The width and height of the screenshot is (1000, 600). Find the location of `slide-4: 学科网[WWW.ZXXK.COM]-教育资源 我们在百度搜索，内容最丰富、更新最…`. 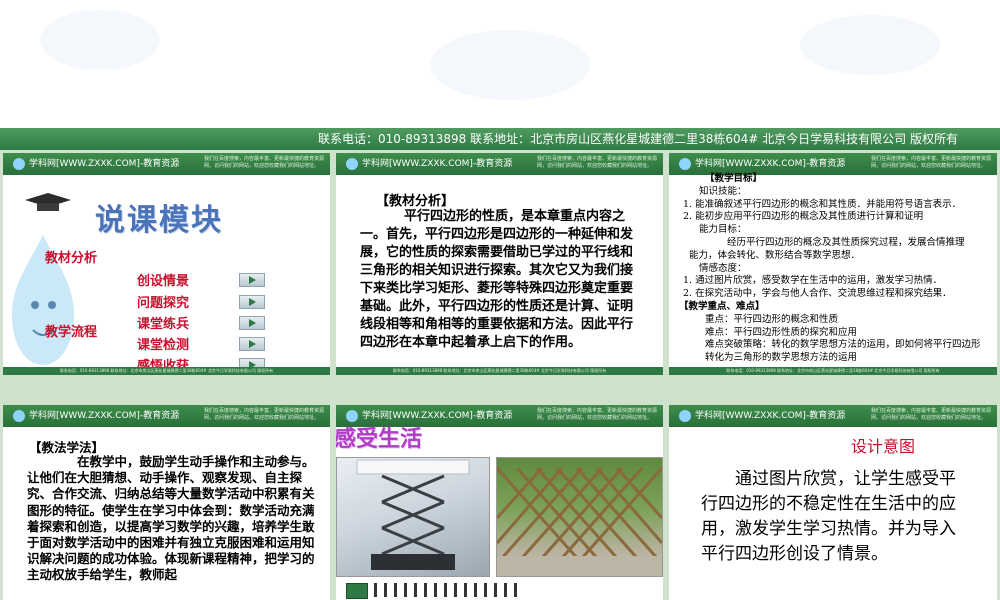

slide-4: 学科网[WWW.ZXXK.COM]-教育资源 我们在百度搜索，内容最丰富、更新最… is located at coordinates (166, 502).